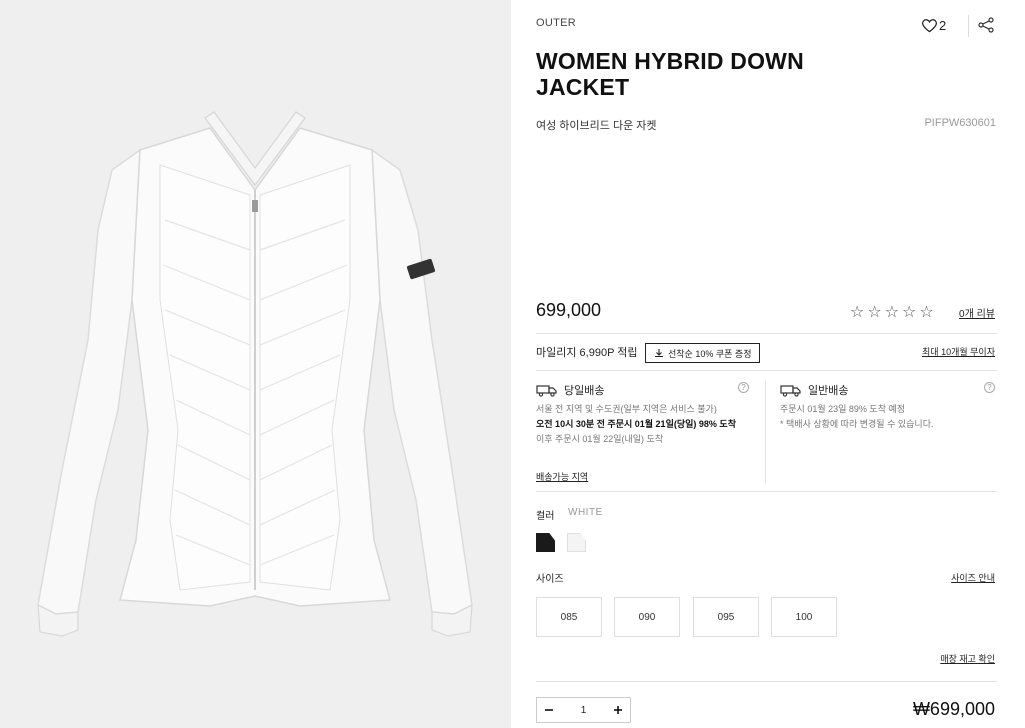 This screenshot has height=728, width=1025. Describe the element at coordinates (710, 353) in the screenshot. I see `coupon-label: 선착순 10% 쿠폰 증정` at that location.